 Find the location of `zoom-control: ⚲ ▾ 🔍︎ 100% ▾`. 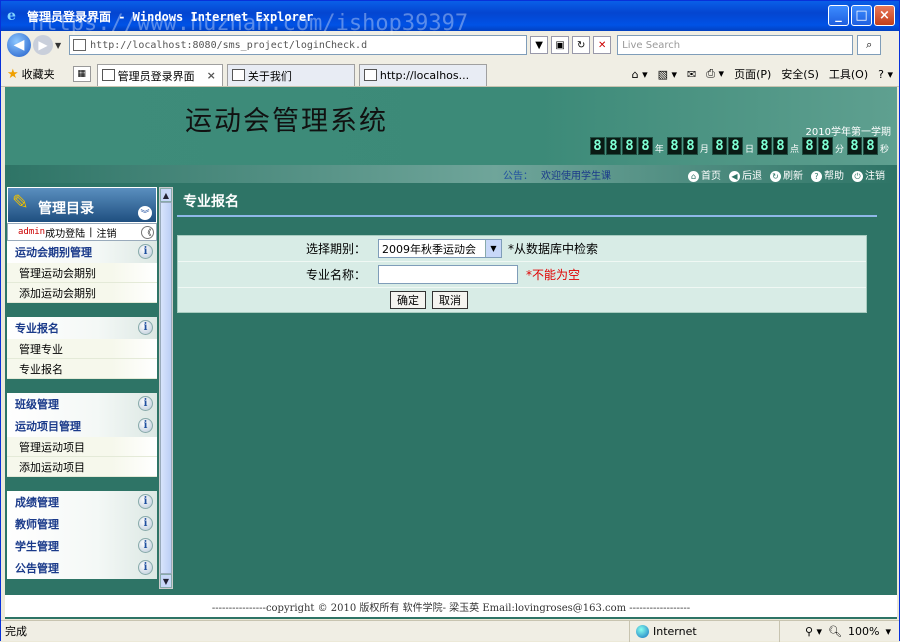

zoom-control: ⚲ ▾ 🔍︎ 100% ▾ is located at coordinates (839, 631).